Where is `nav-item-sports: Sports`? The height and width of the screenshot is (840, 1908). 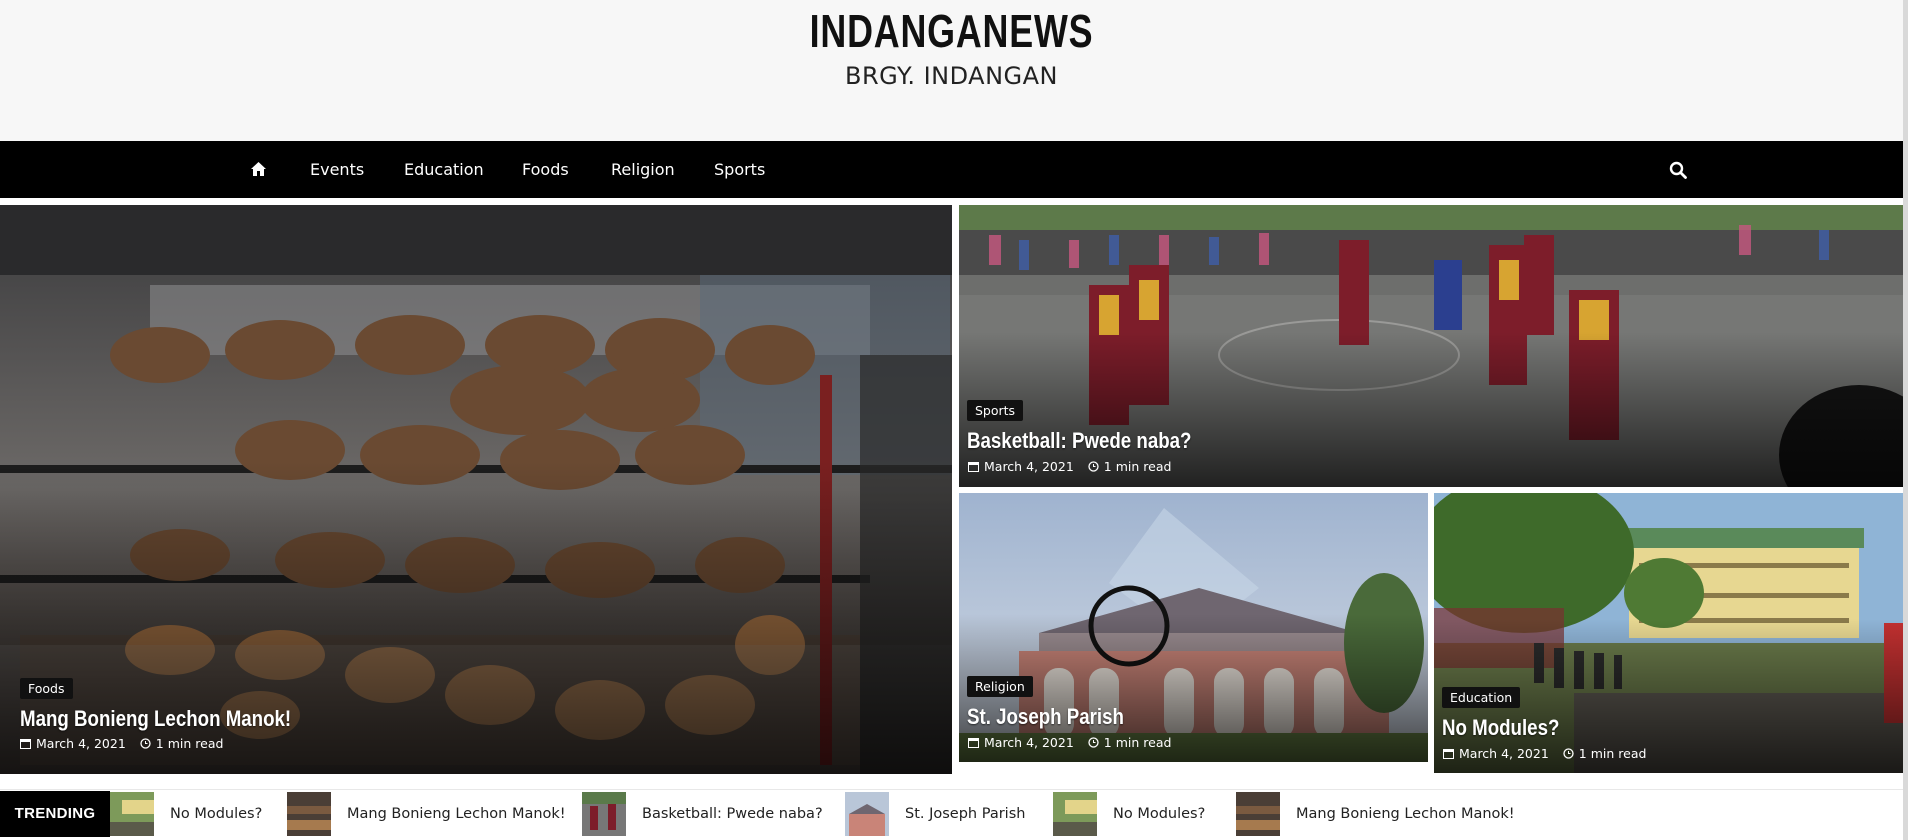 nav-item-sports: Sports is located at coordinates (739, 169).